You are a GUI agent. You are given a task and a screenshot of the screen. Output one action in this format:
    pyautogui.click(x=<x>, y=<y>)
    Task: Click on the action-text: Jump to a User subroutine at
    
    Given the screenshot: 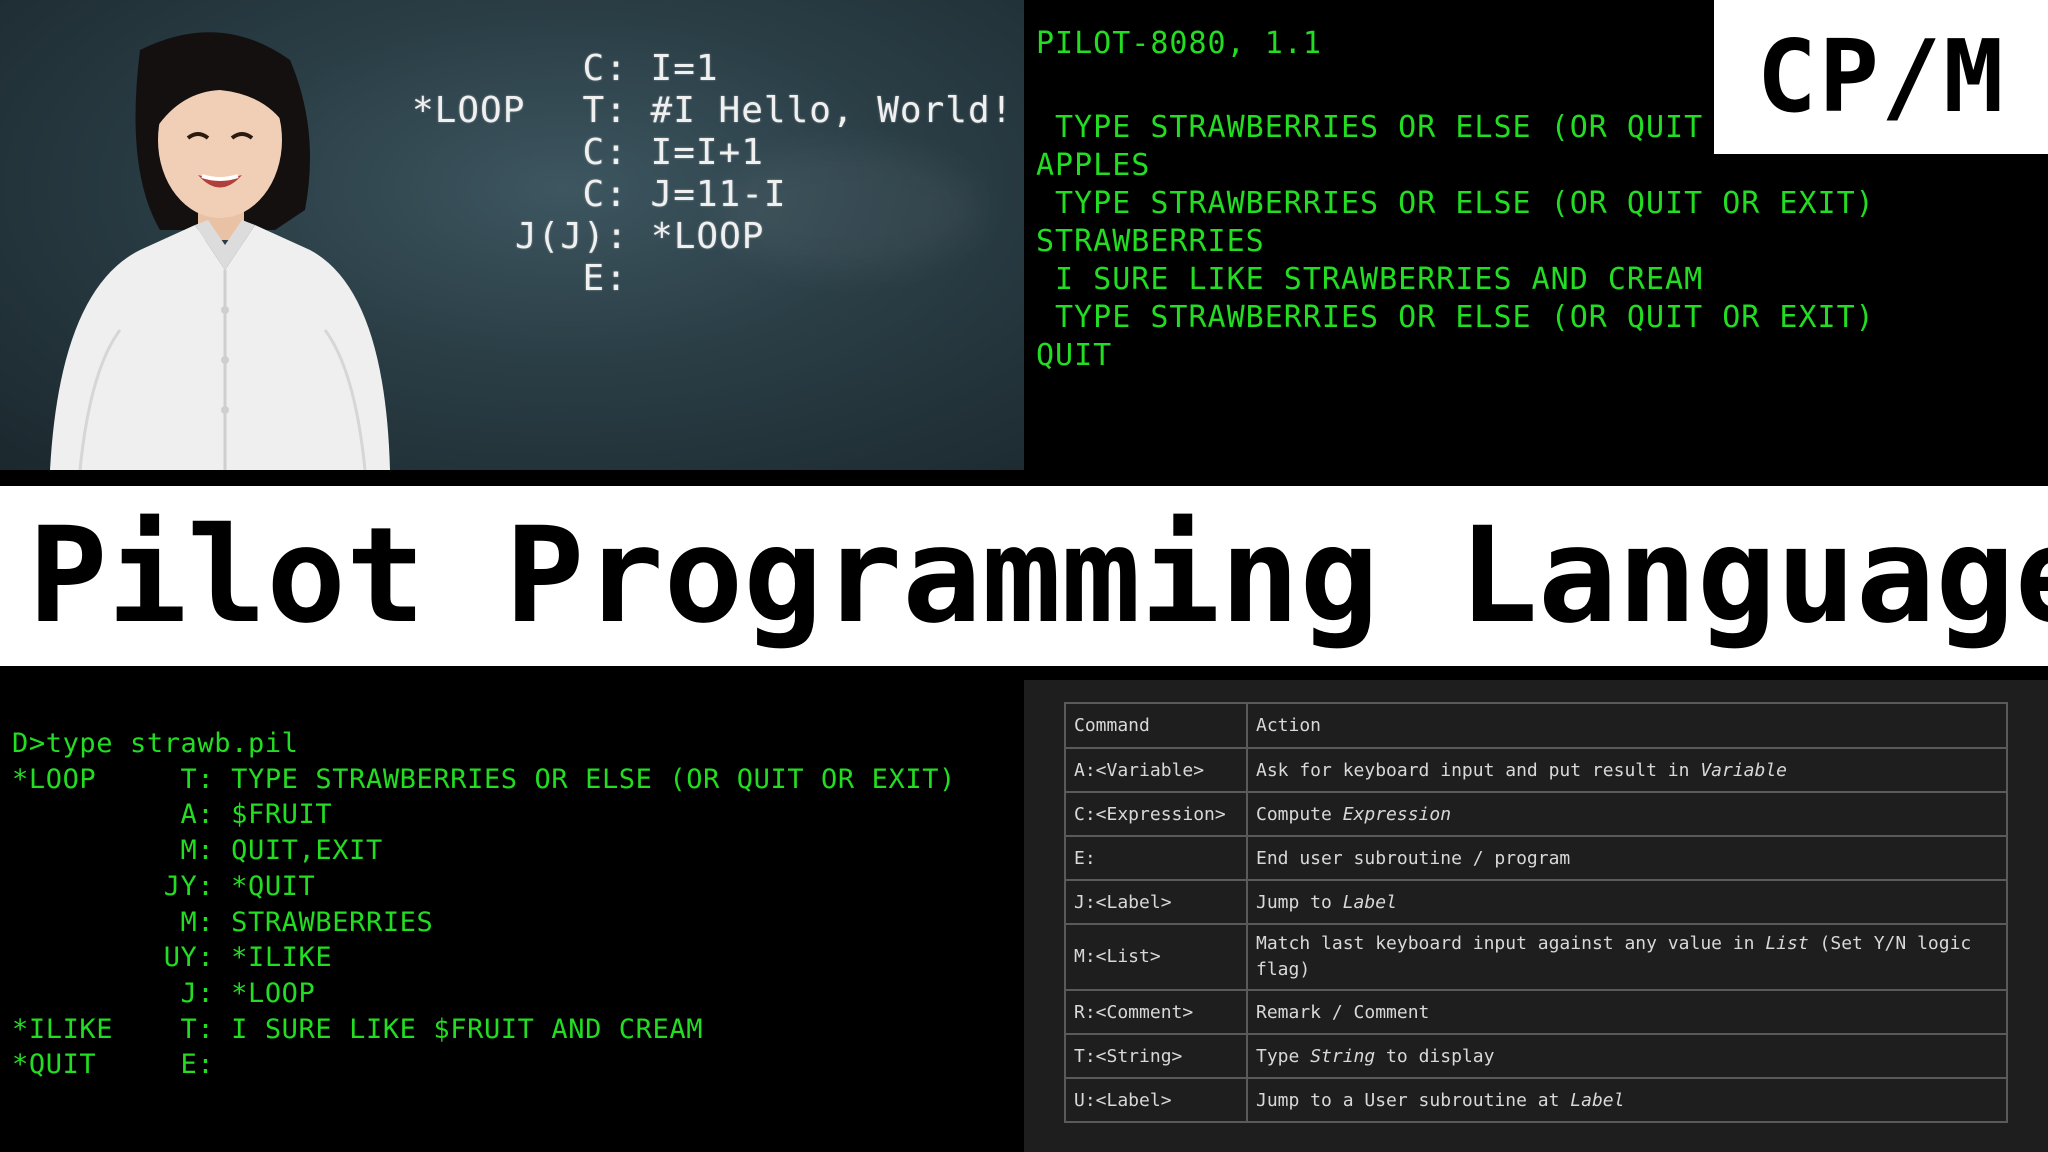 What is the action you would take?
    pyautogui.click(x=1413, y=1100)
    